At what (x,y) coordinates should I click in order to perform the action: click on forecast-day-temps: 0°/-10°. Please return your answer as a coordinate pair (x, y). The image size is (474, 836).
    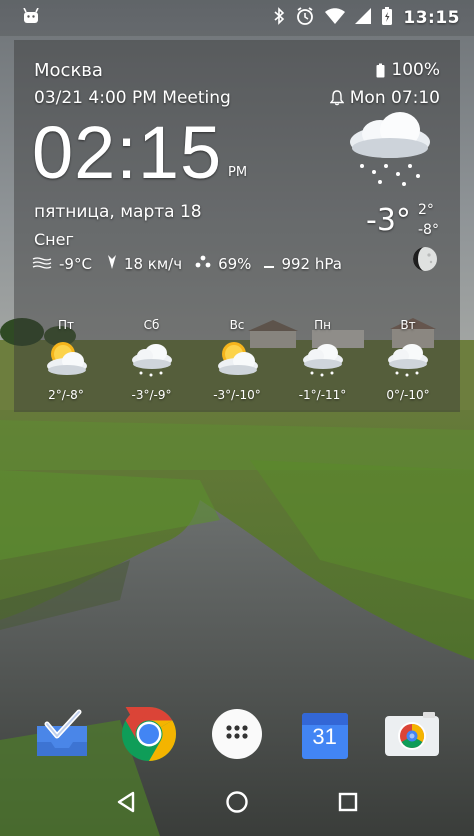
    Looking at the image, I should click on (408, 395).